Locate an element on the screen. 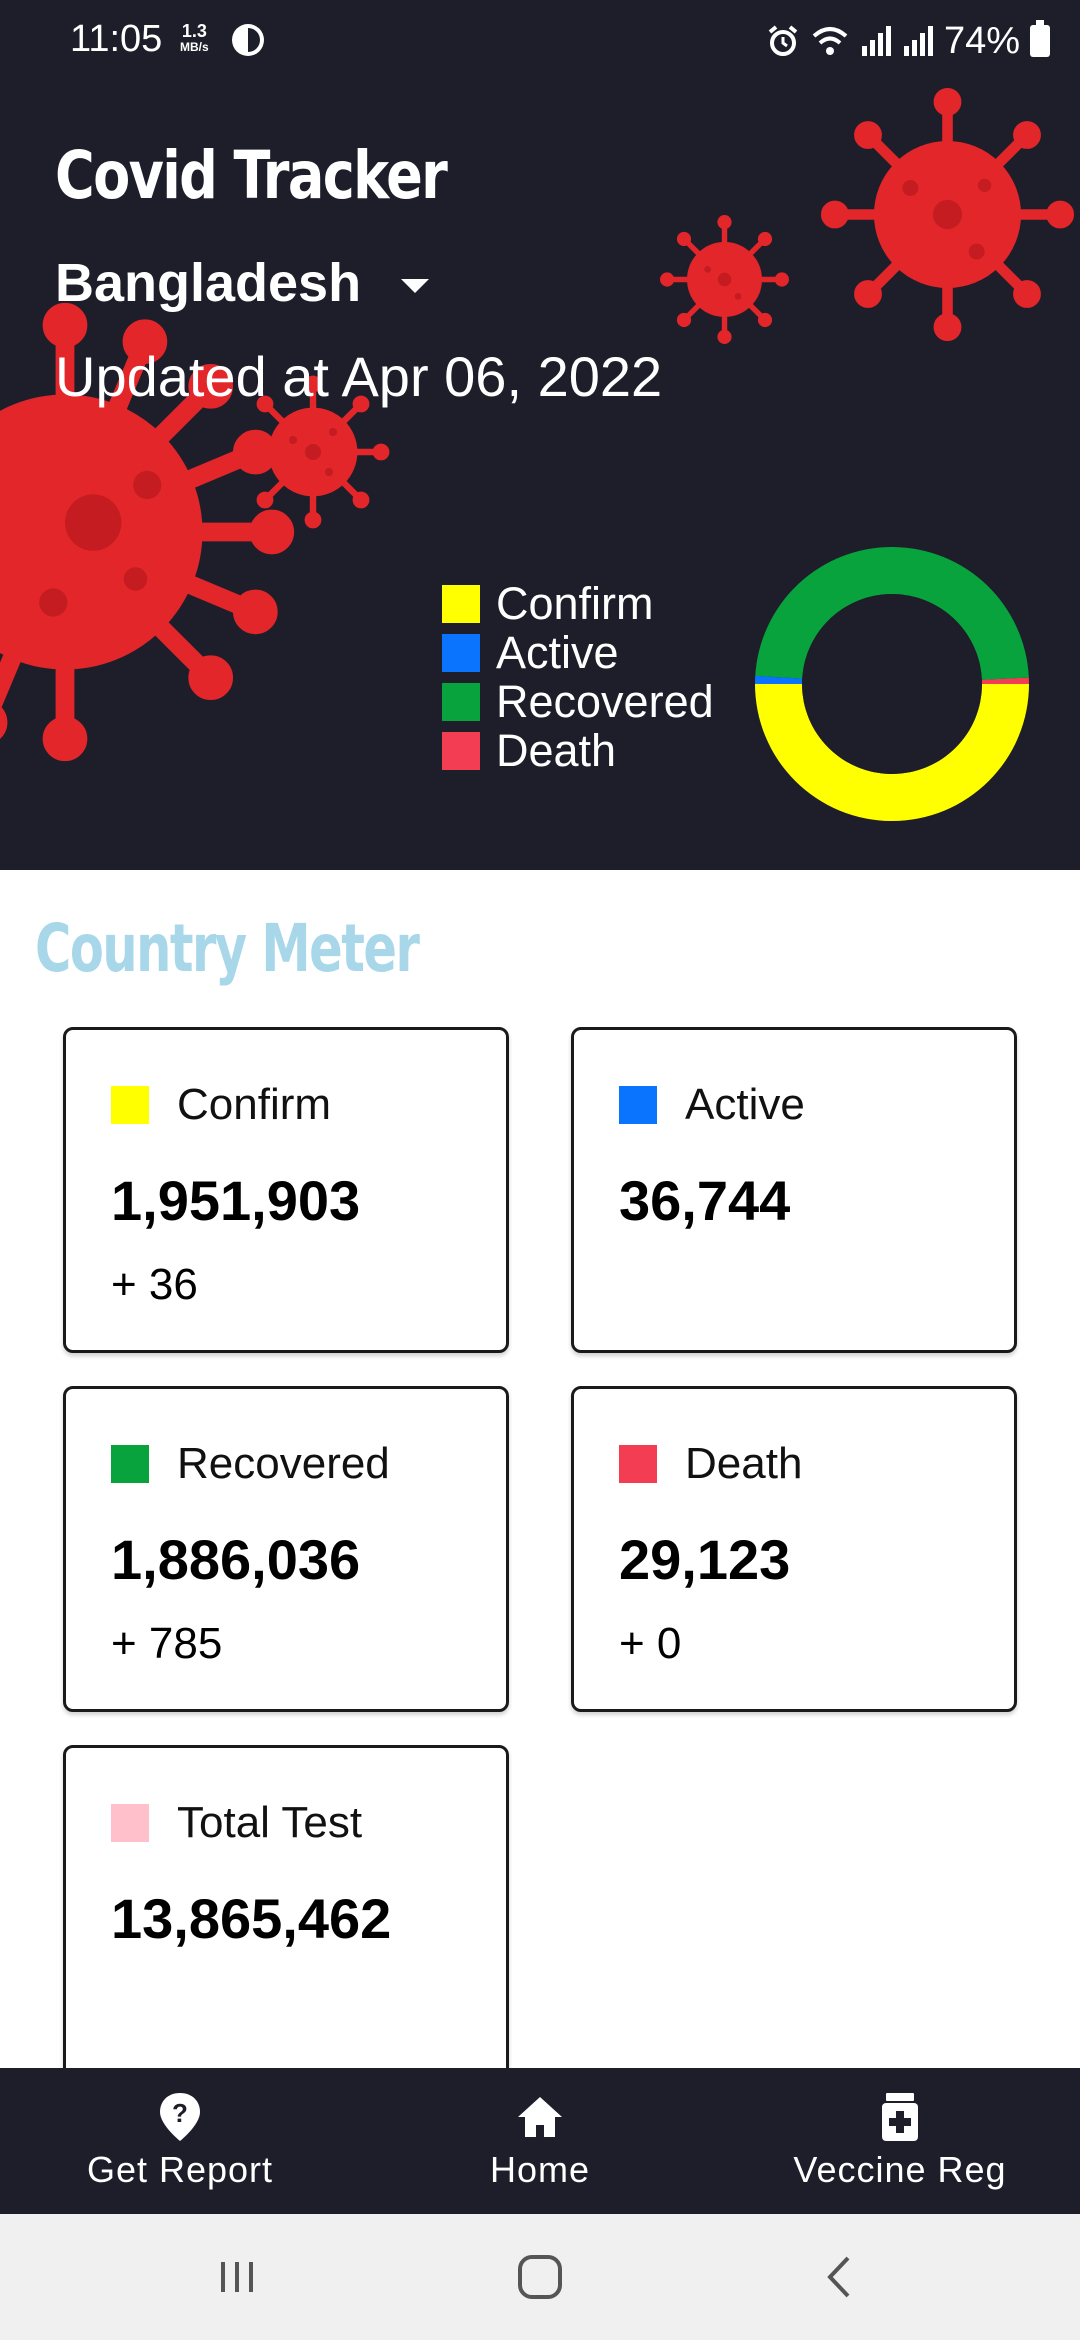  network-speed-value: 1.3 is located at coordinates (194, 31).